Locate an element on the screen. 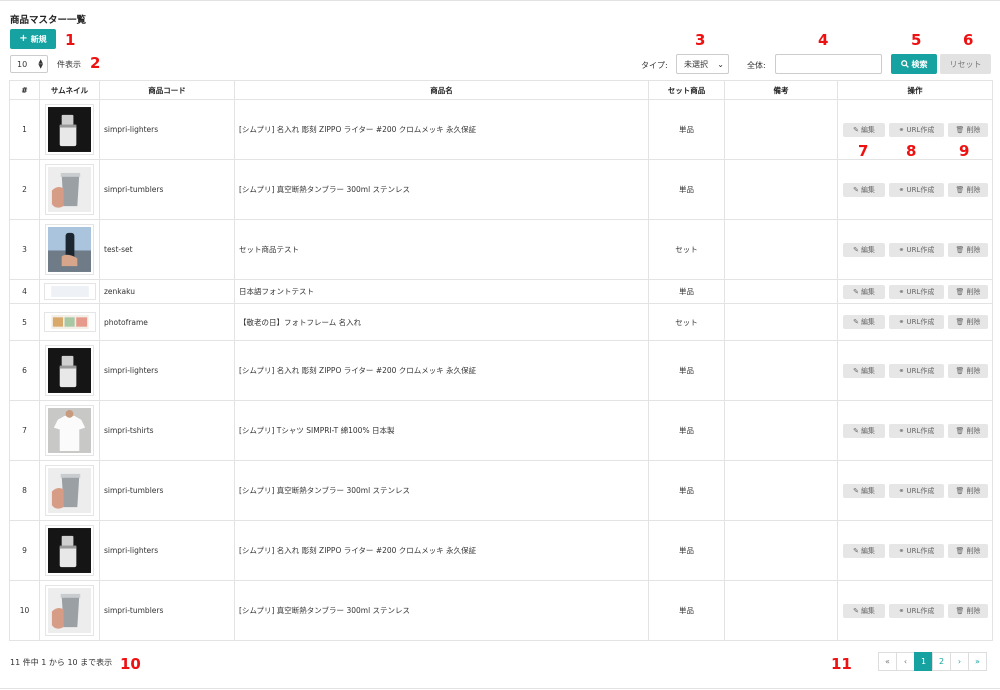 This screenshot has height=690, width=1000. new-button-label: 新規 is located at coordinates (38, 39).